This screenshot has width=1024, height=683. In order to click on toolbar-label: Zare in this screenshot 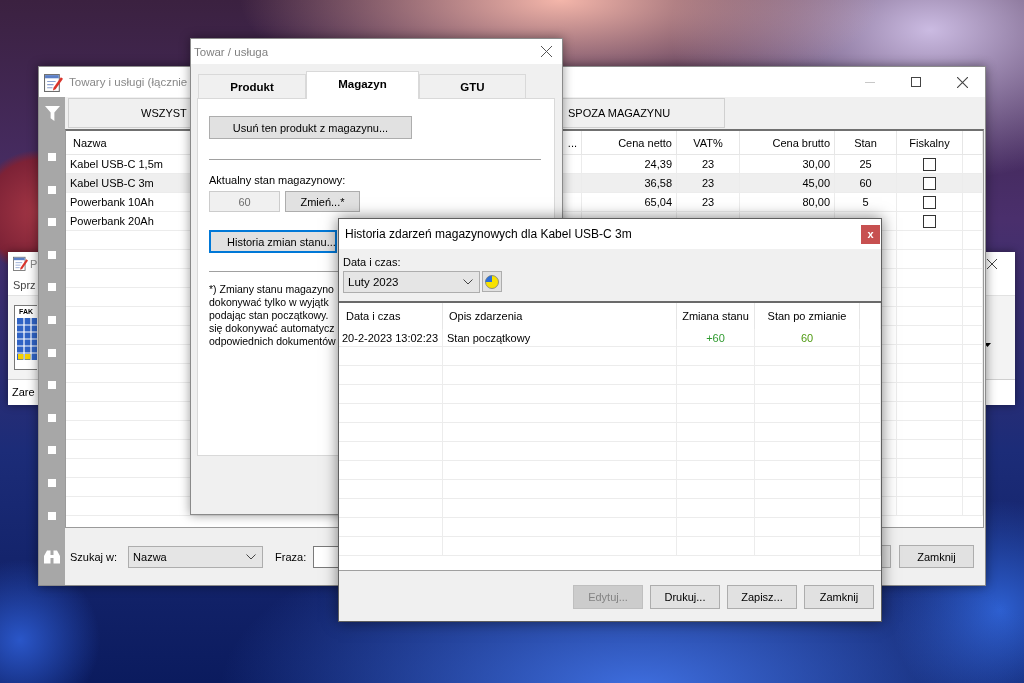, I will do `click(23, 392)`.